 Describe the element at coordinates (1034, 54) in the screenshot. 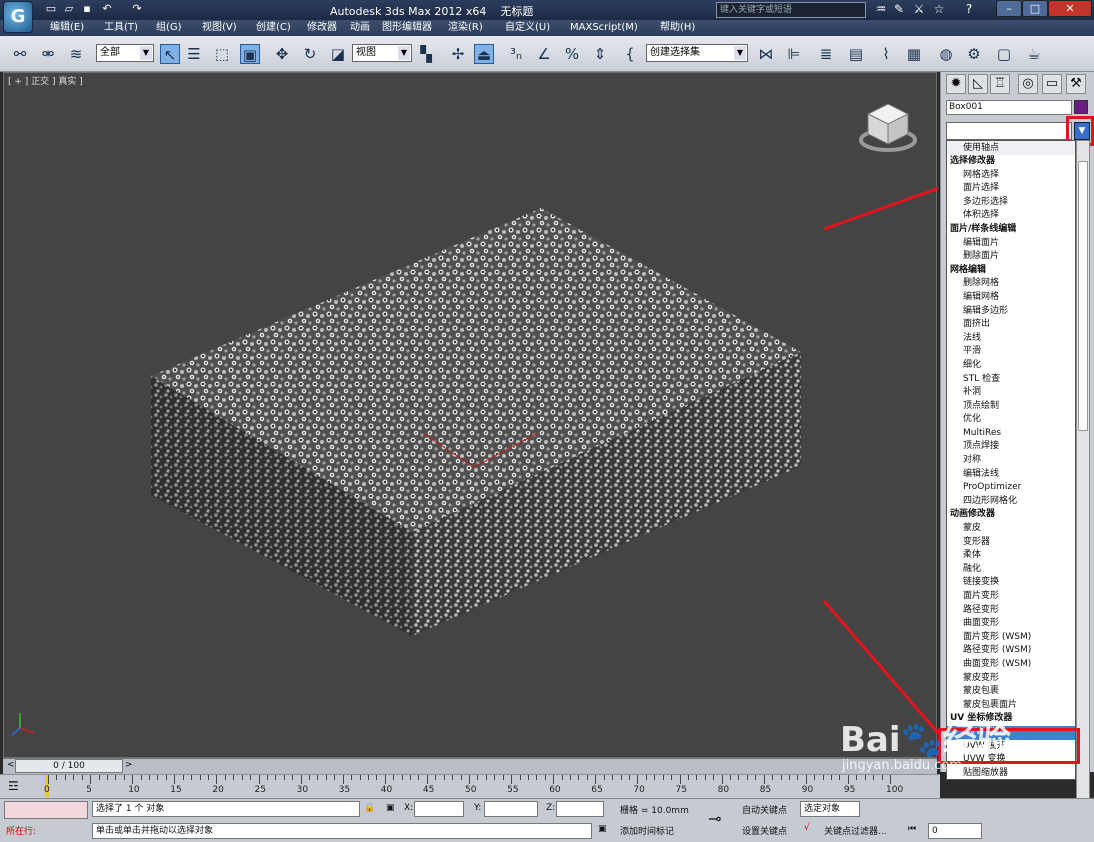

I see `render-production-icon: ☕` at that location.